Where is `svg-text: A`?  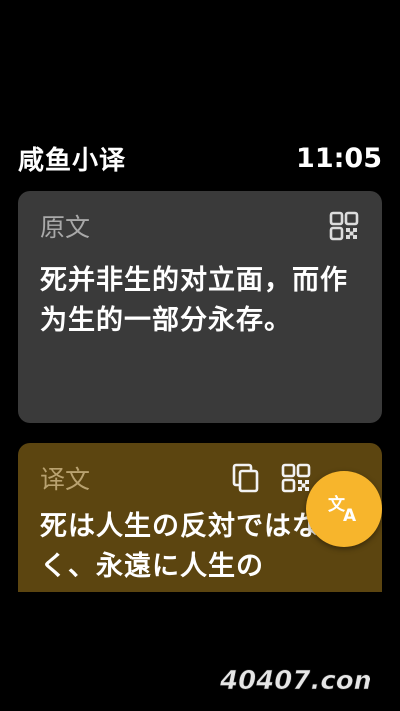
svg-text: A is located at coordinates (350, 515).